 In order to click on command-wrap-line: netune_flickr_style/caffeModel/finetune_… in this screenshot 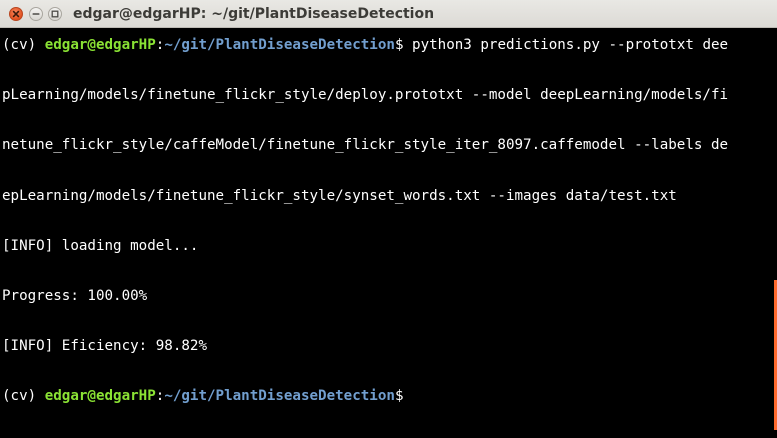, I will do `click(365, 145)`.